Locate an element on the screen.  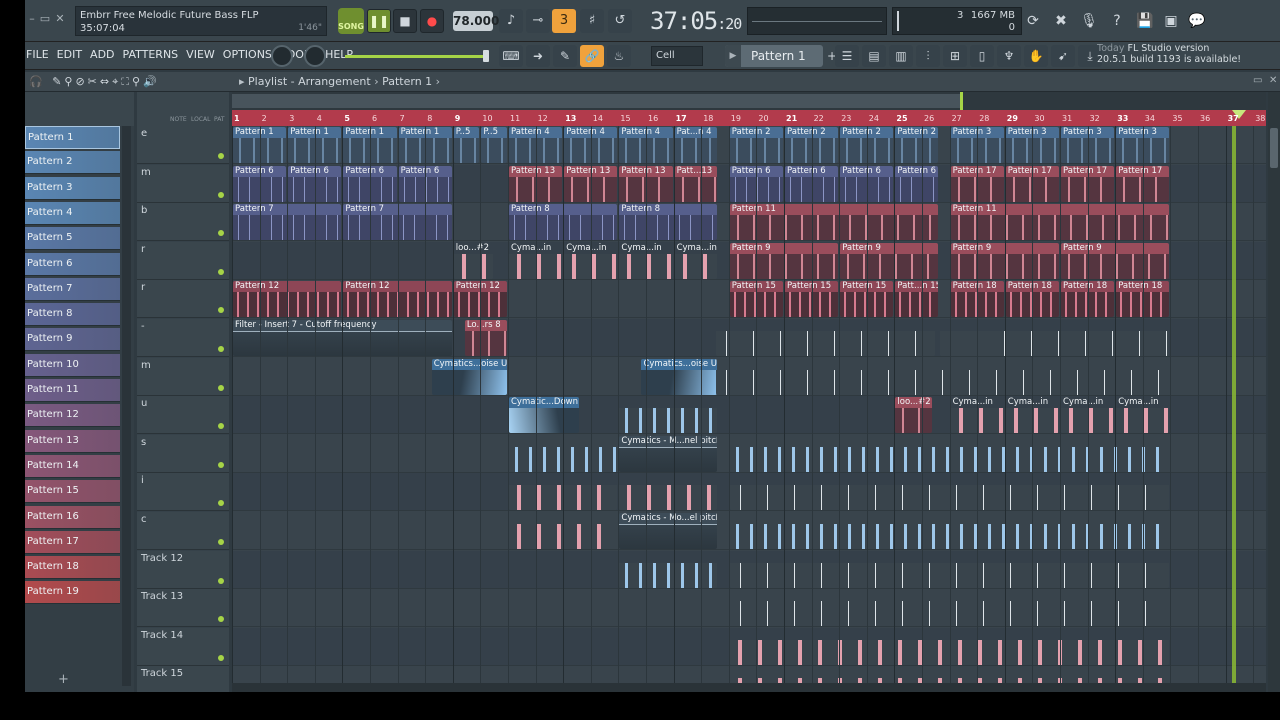
playlist-clip: Cyma...in is located at coordinates (695, 261).